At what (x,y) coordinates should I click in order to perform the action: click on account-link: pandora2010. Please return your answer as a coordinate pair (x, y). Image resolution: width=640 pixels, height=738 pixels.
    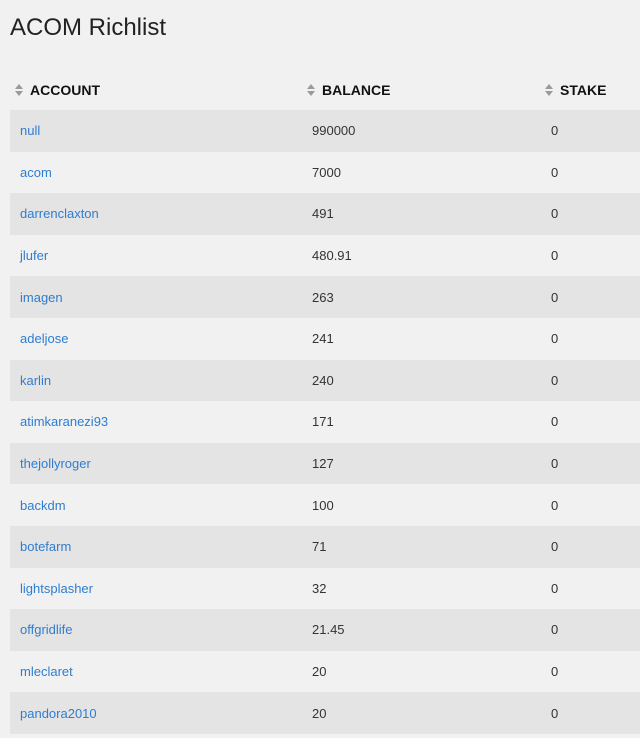
    Looking at the image, I should click on (58, 713).